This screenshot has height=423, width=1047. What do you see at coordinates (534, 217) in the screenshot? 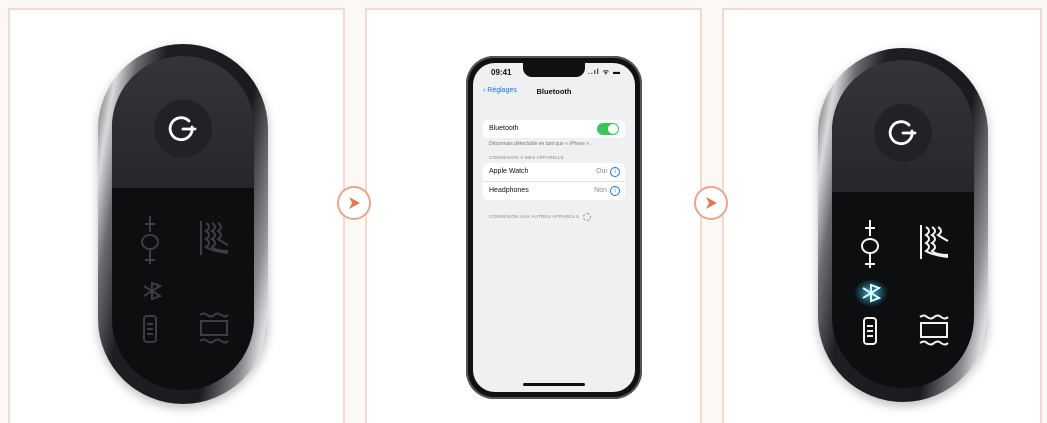
I see `other-devices-label: CONNEXION AUX AUTRES APPAREILS` at bounding box center [534, 217].